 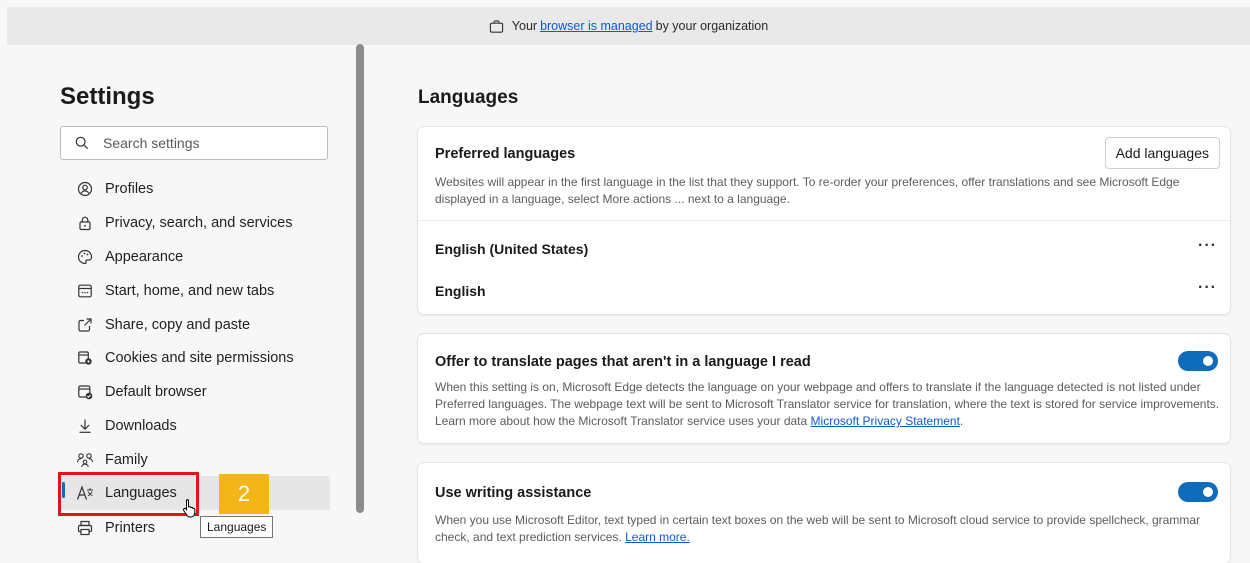 I want to click on printer-icon, so click(x=85, y=528).